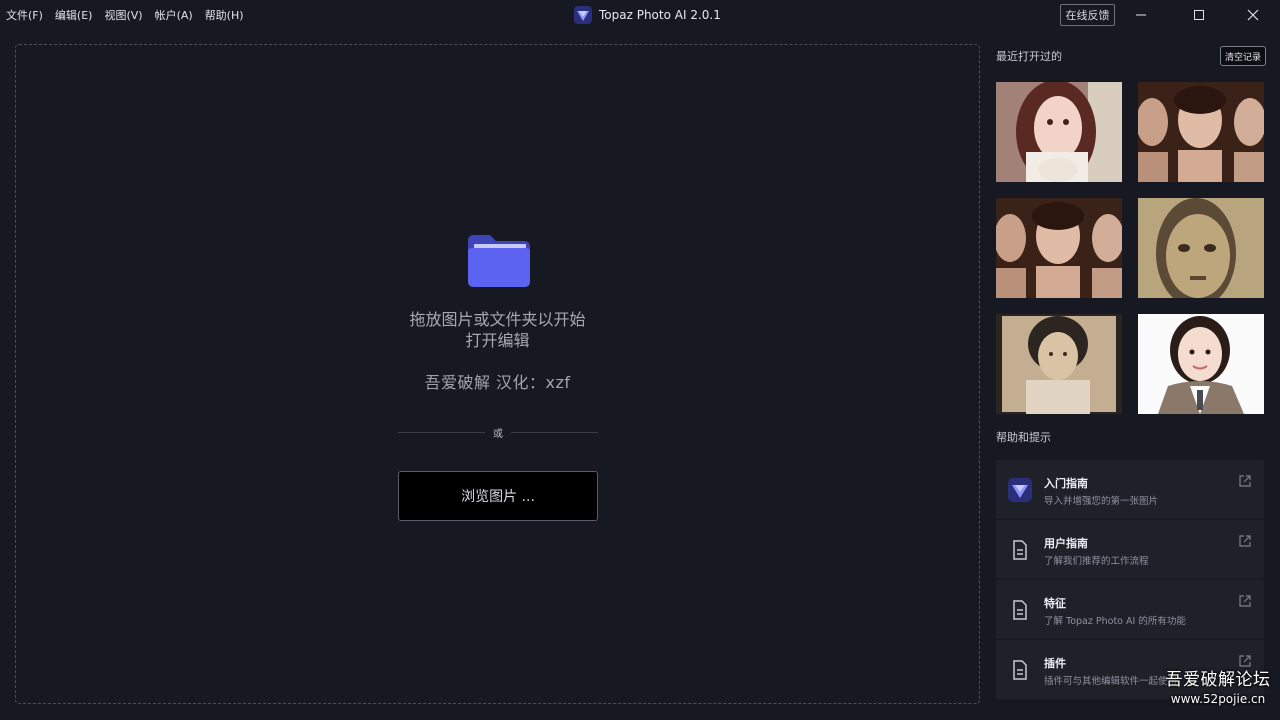 This screenshot has width=1280, height=720. I want to click on help-card-title: 用户指南, so click(1066, 543).